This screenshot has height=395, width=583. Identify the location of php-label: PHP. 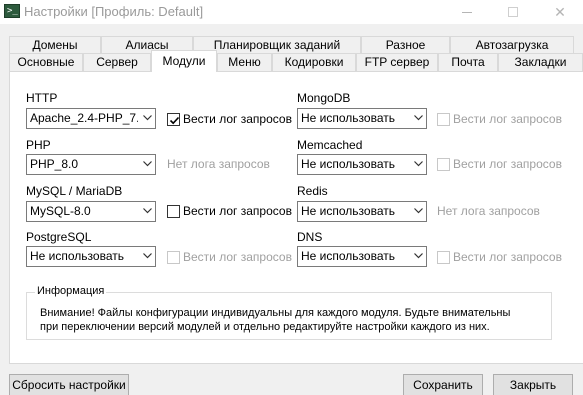
(38, 145).